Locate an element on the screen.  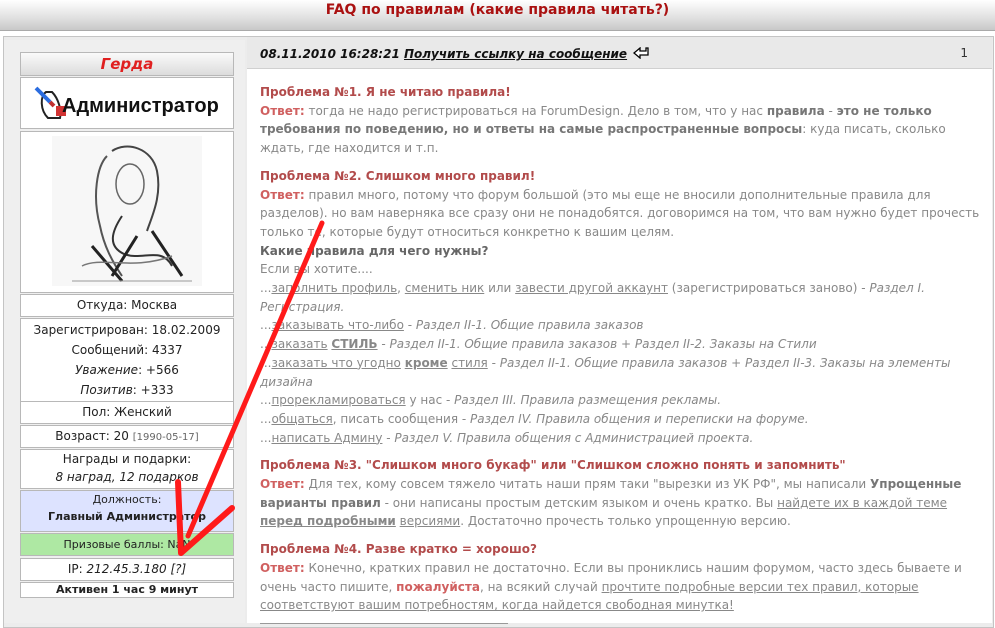
pen-icon: Администратор is located at coordinates (126, 102).